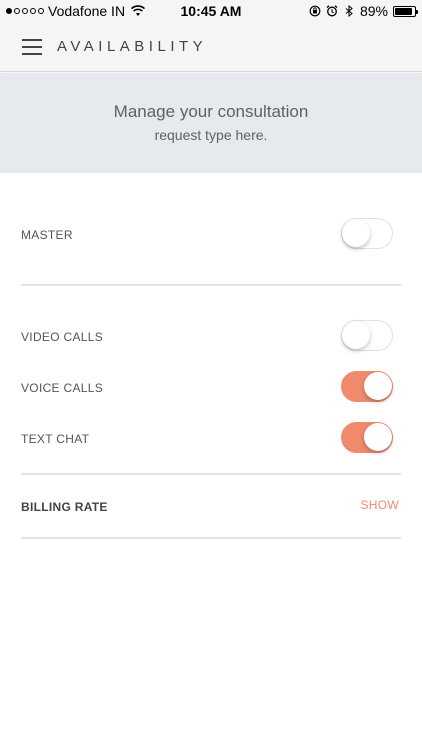 This screenshot has width=422, height=750. I want to click on billing-rate-label: BILLING RATE, so click(64, 507).